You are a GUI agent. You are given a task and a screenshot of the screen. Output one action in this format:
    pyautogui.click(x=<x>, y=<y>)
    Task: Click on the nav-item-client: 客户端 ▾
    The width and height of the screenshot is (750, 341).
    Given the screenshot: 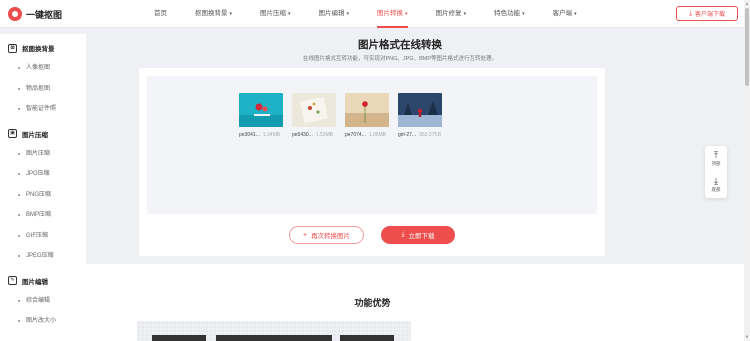 What is the action you would take?
    pyautogui.click(x=565, y=14)
    